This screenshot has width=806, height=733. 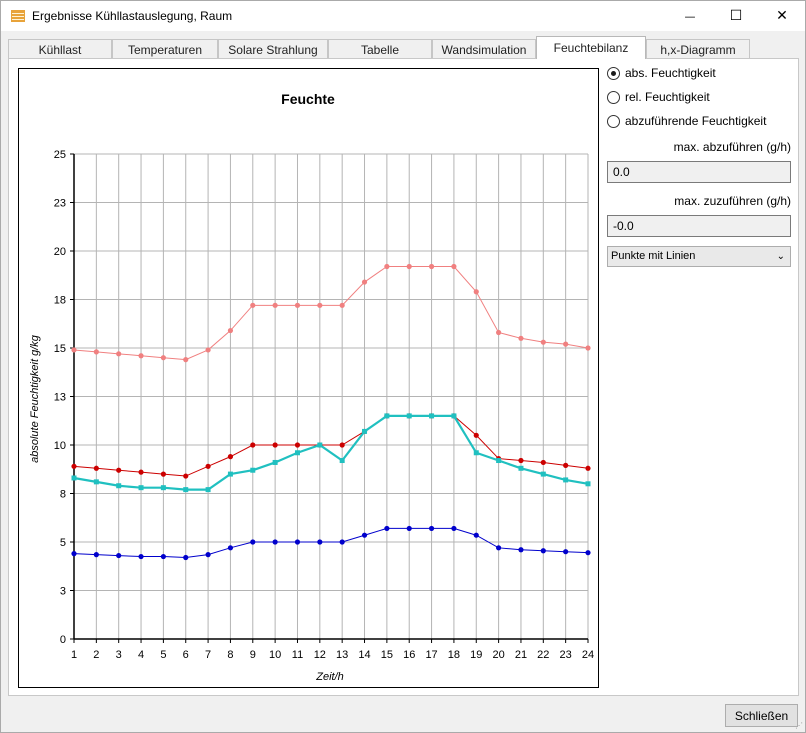 I want to click on tab-feuchtebilanz: Feuchtebilanz, so click(x=591, y=47).